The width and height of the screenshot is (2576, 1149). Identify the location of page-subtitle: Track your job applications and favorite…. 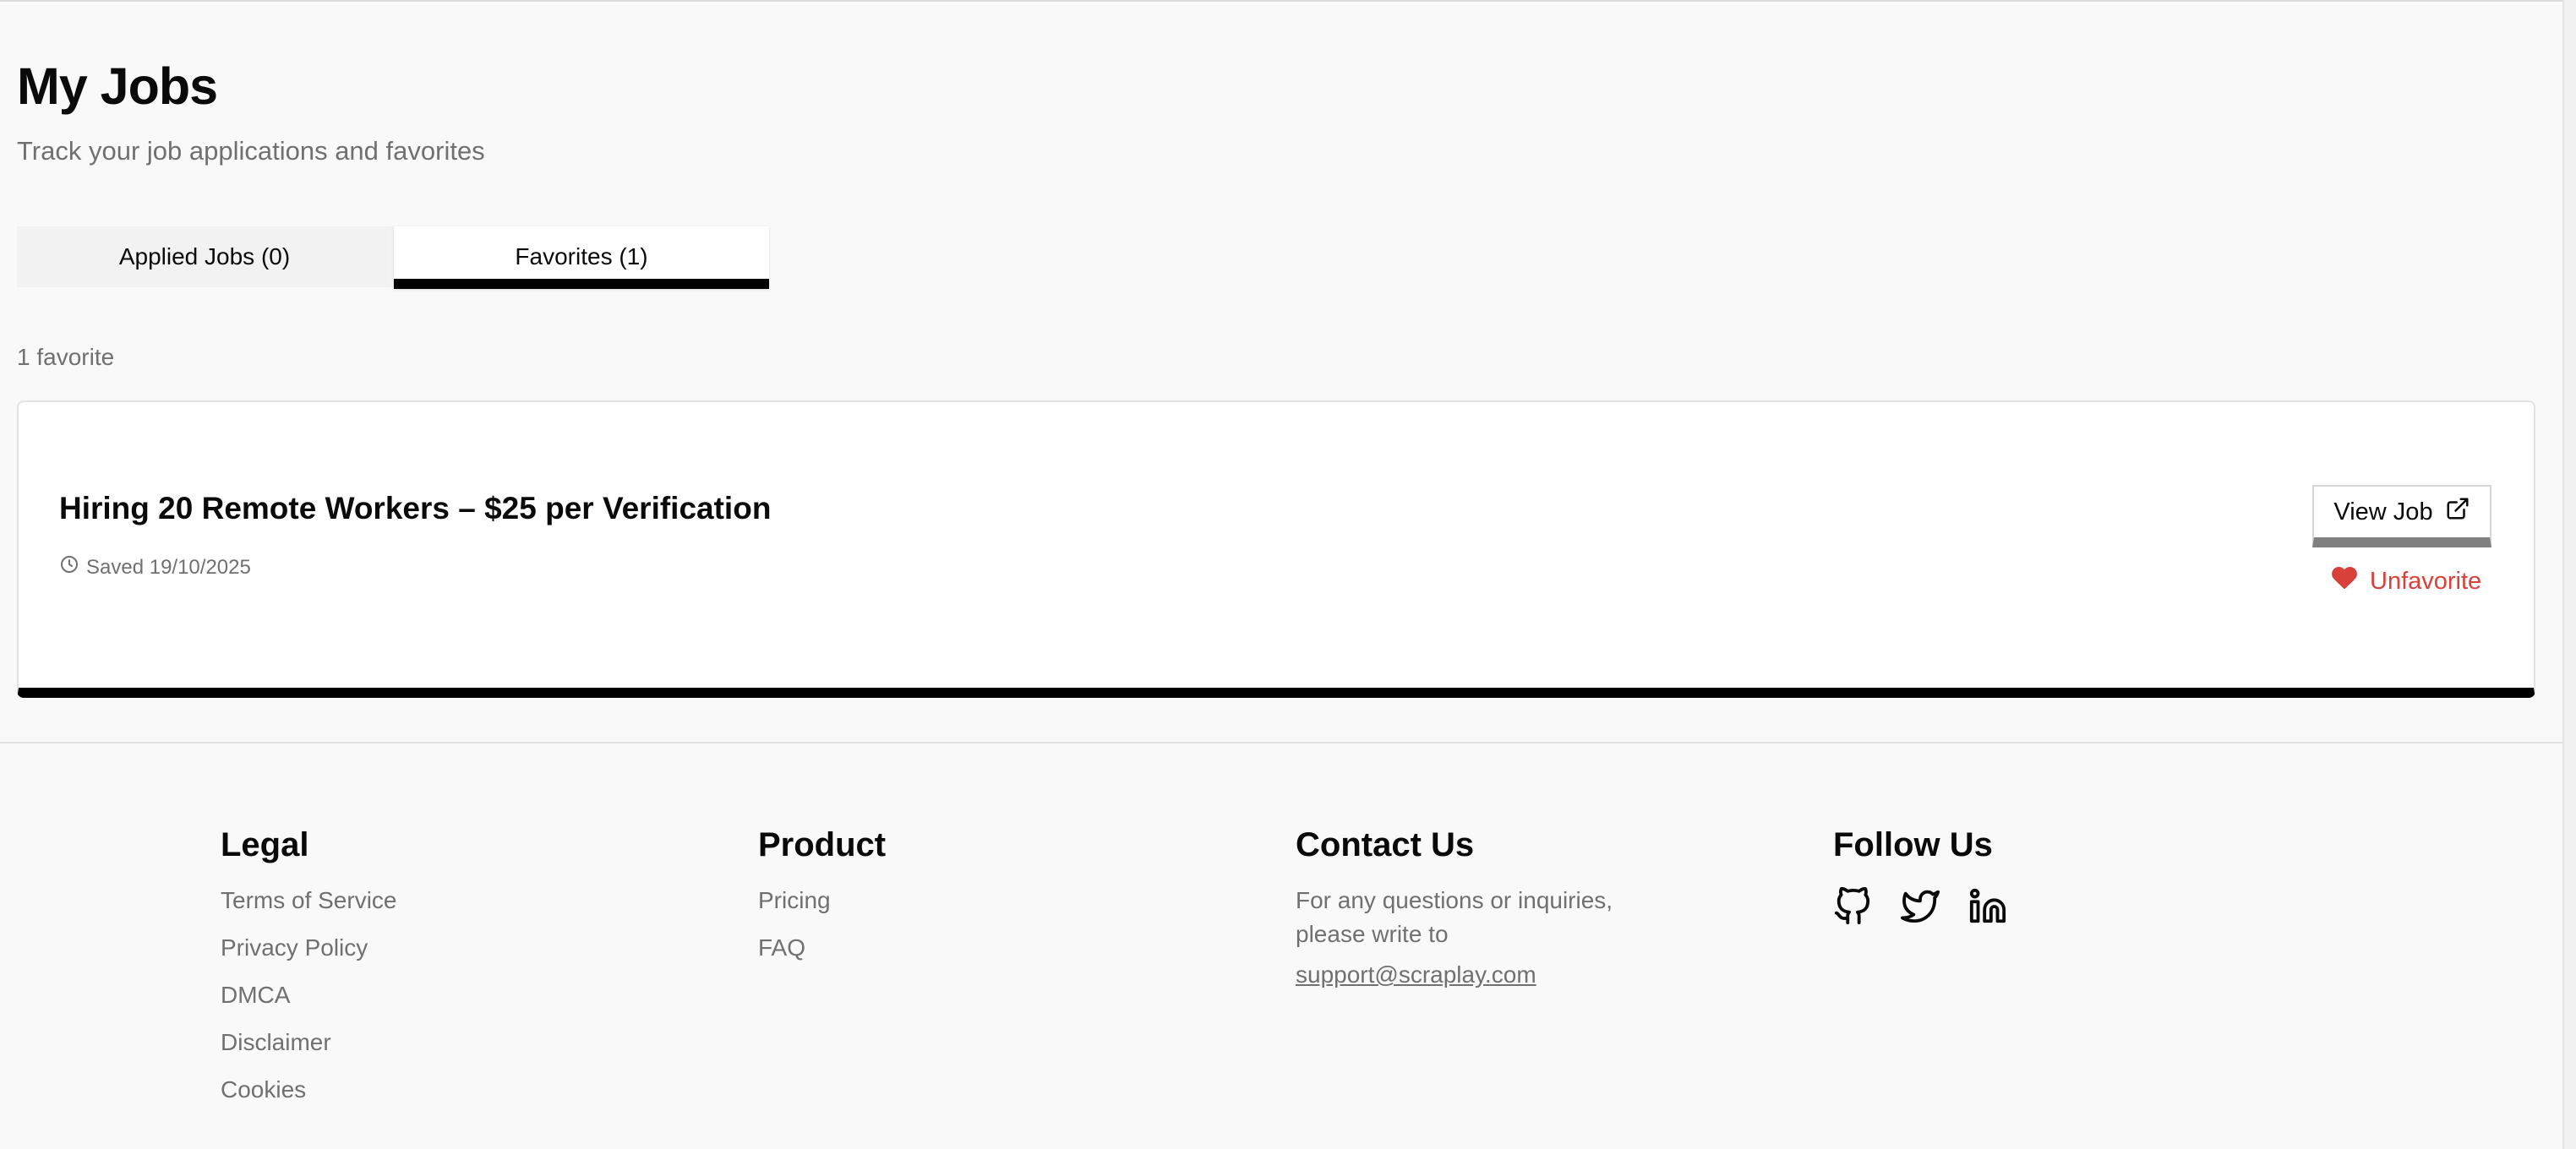
(251, 151).